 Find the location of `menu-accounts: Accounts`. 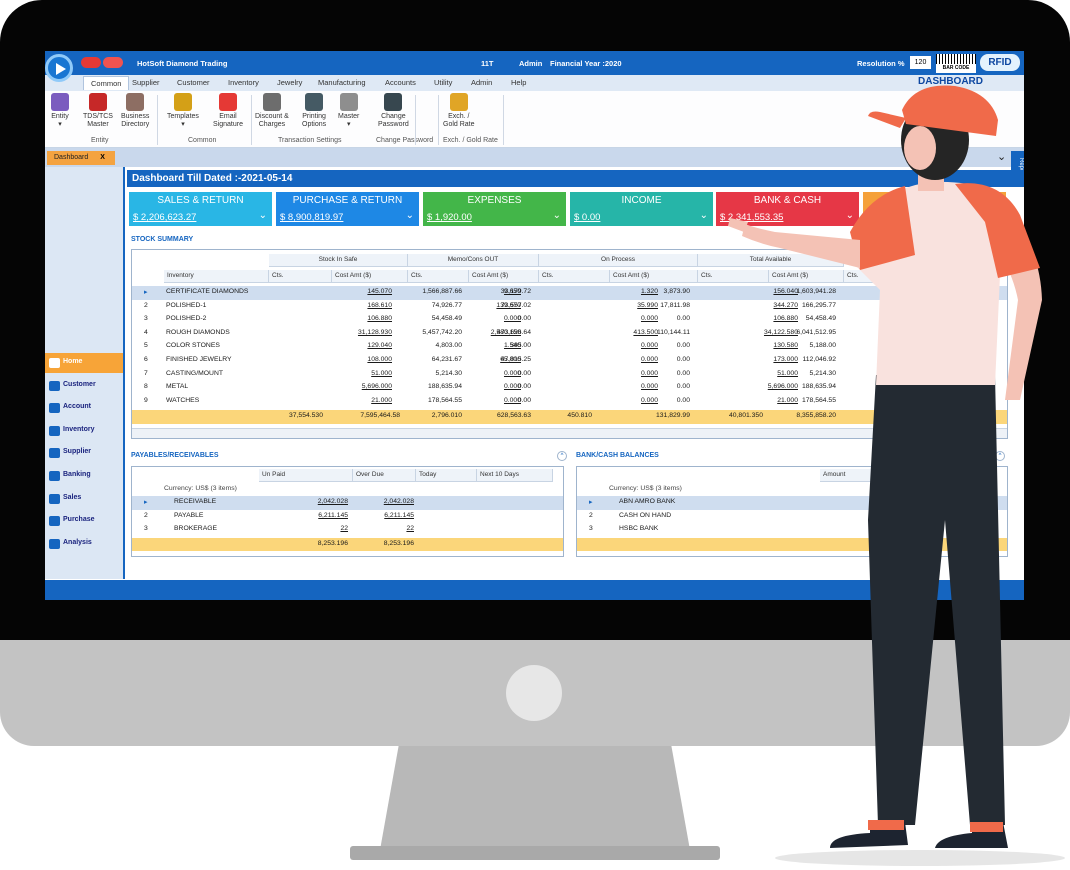

menu-accounts: Accounts is located at coordinates (400, 82).